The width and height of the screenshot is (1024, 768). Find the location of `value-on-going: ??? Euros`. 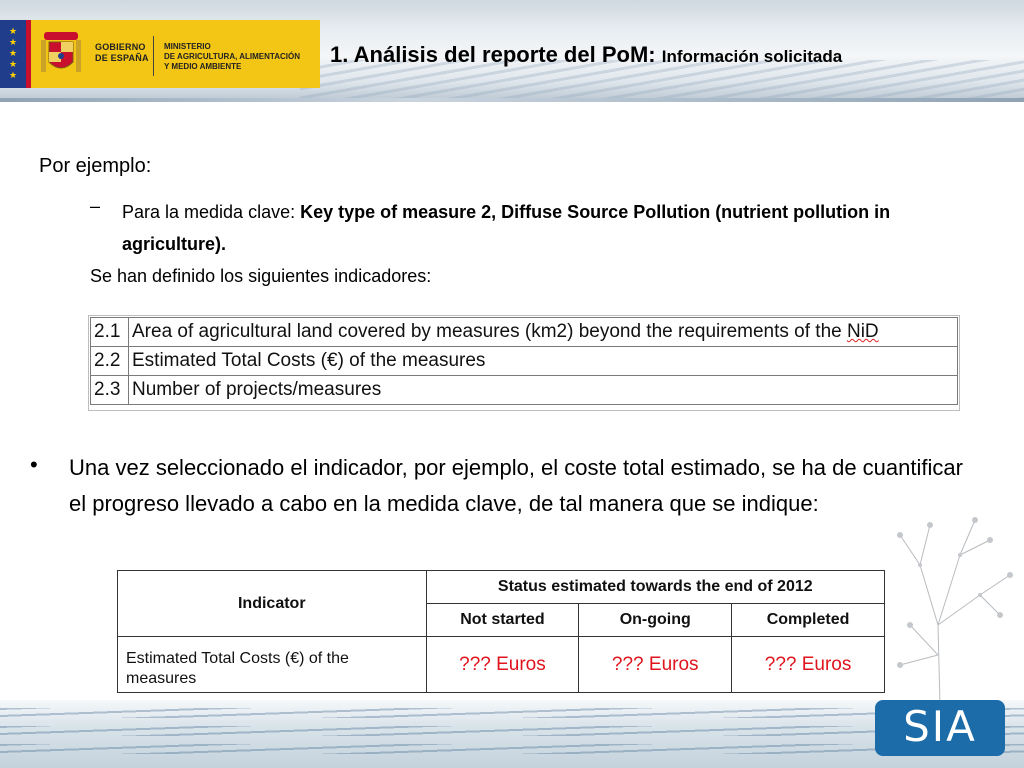

value-on-going: ??? Euros is located at coordinates (655, 664).